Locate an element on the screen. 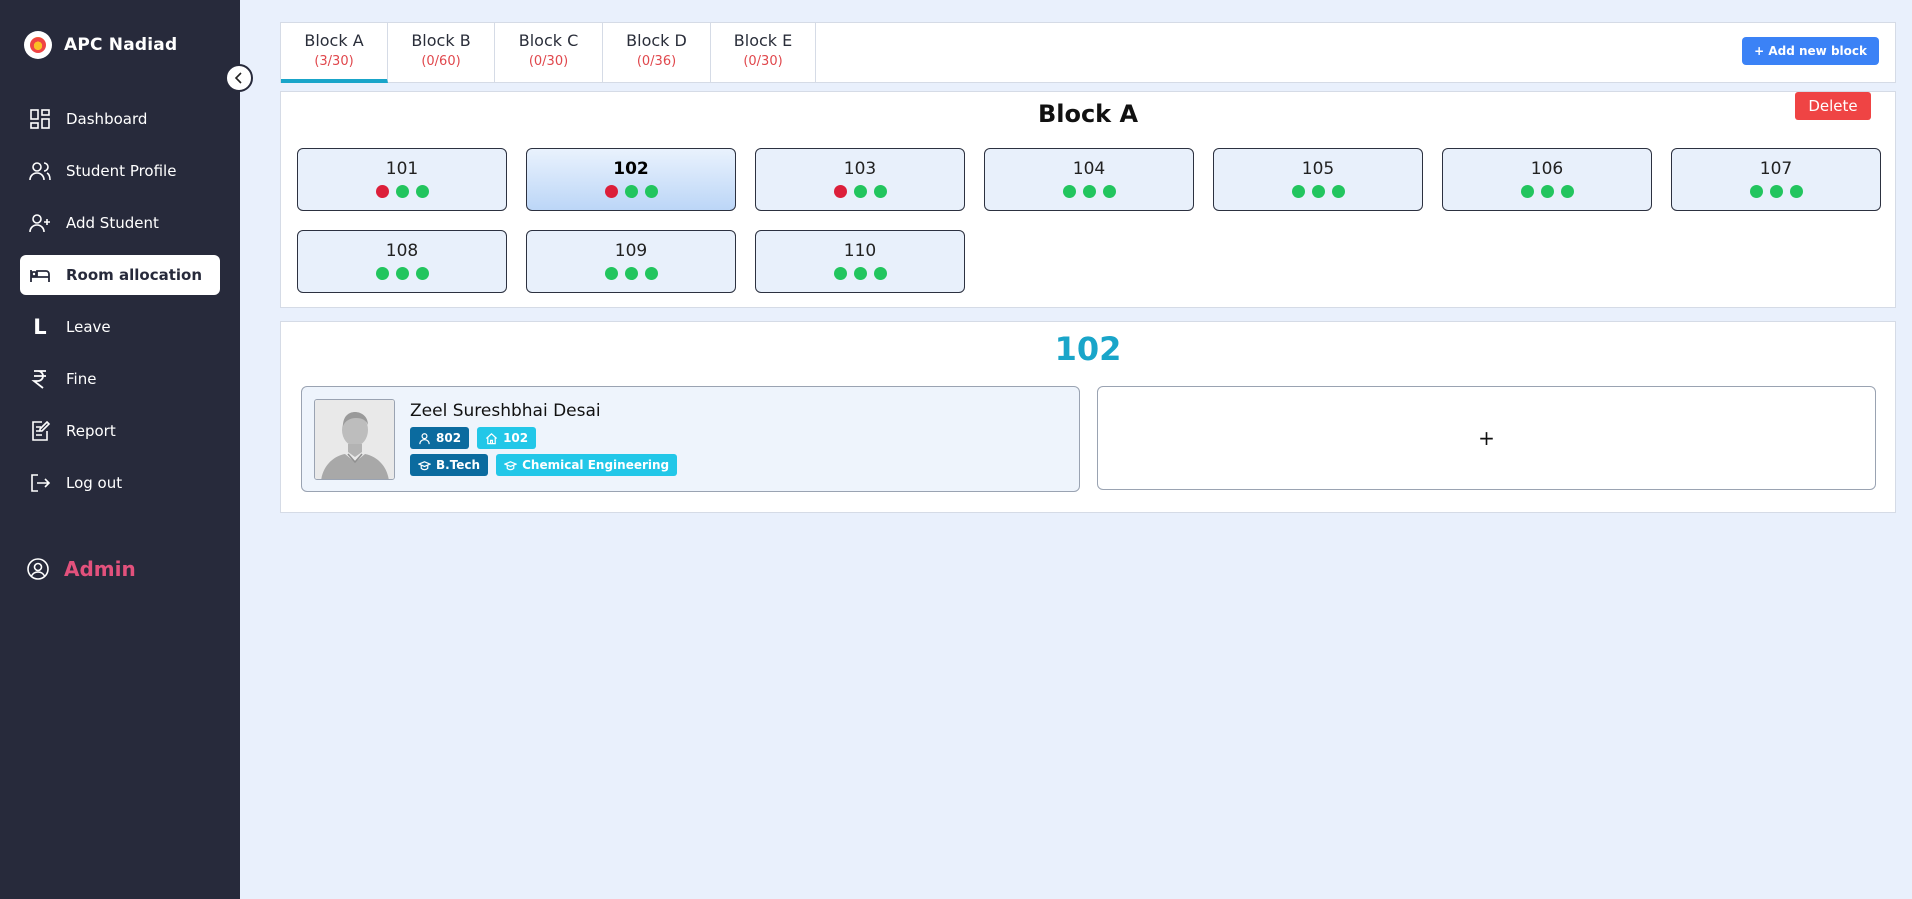 The image size is (1912, 899). tab-block-a: Block A (3/30) is located at coordinates (334, 53).